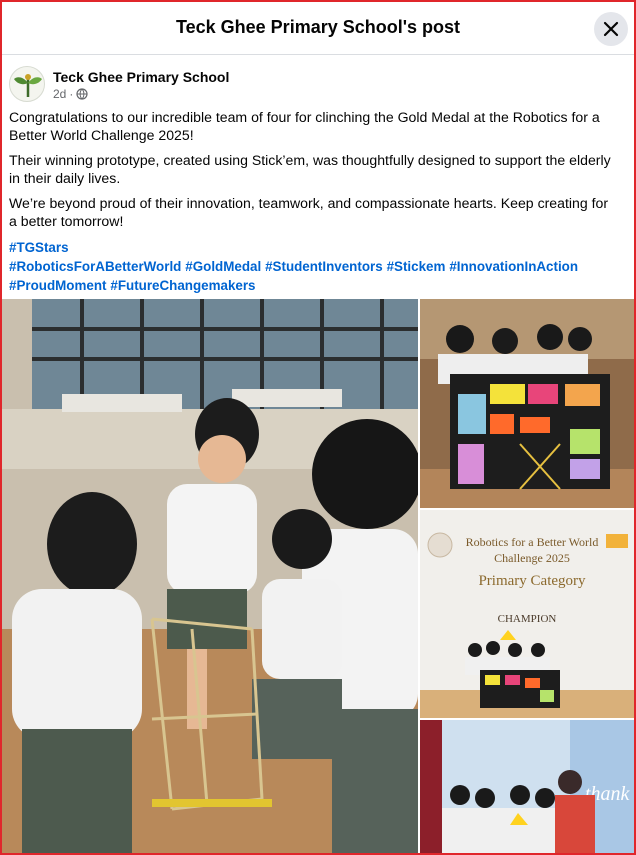  I want to click on hashtag-link: #GoldMedal, so click(223, 266).